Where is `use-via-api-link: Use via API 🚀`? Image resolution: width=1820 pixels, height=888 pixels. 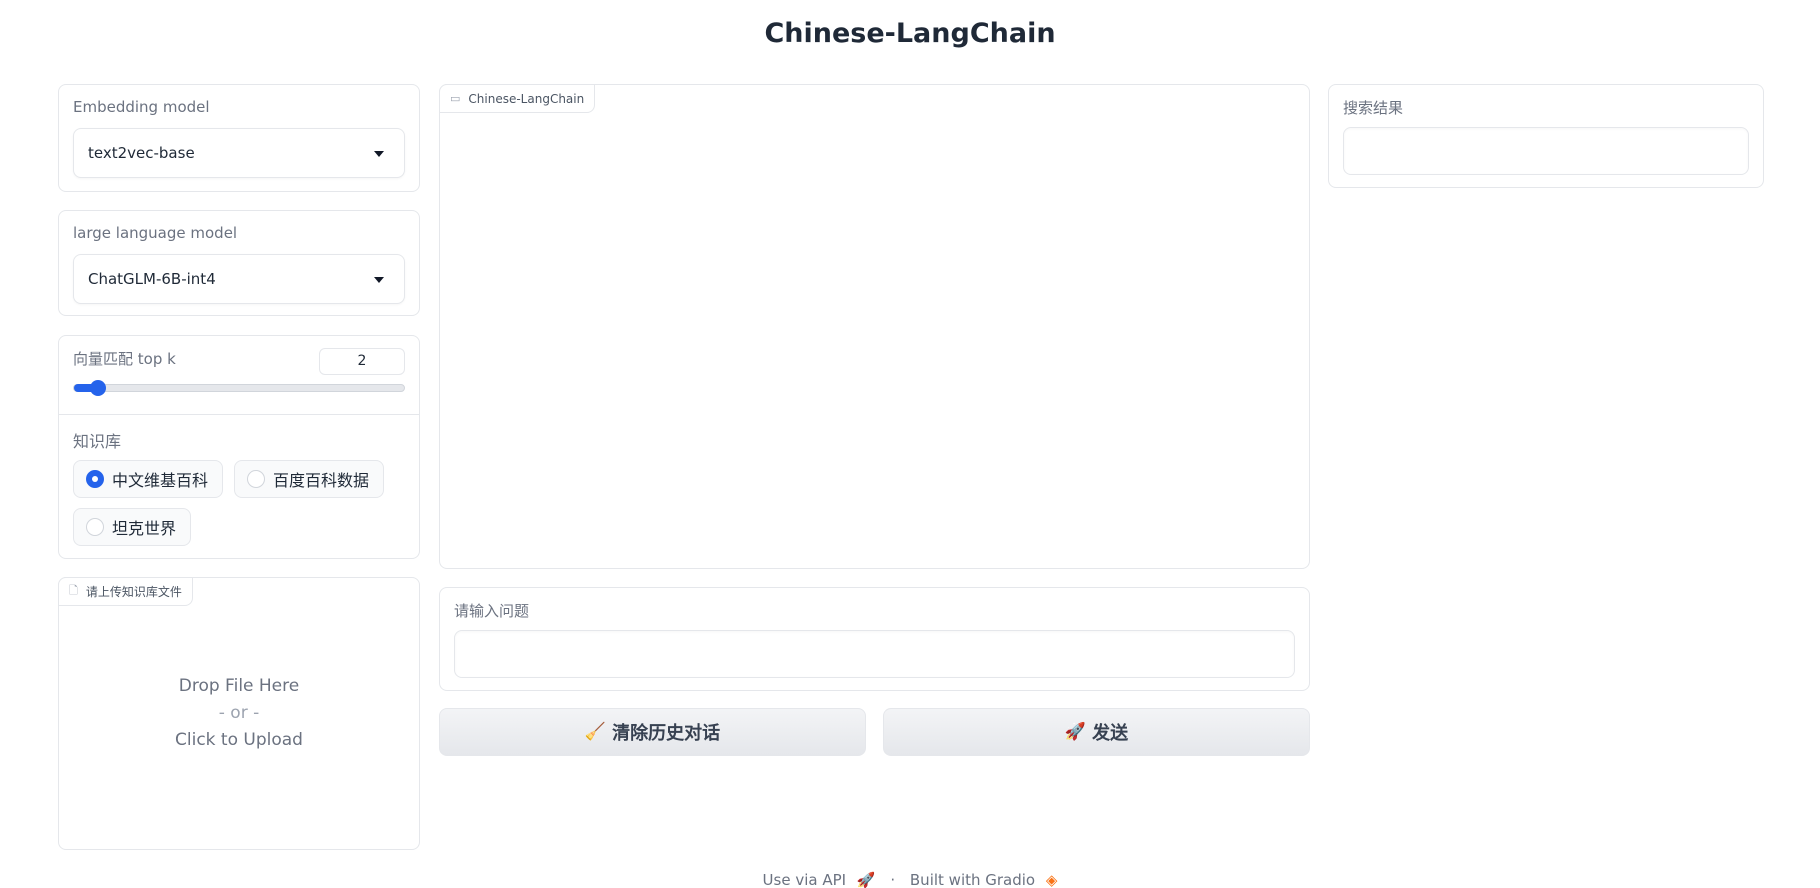 use-via-api-link: Use via API 🚀 is located at coordinates (819, 879).